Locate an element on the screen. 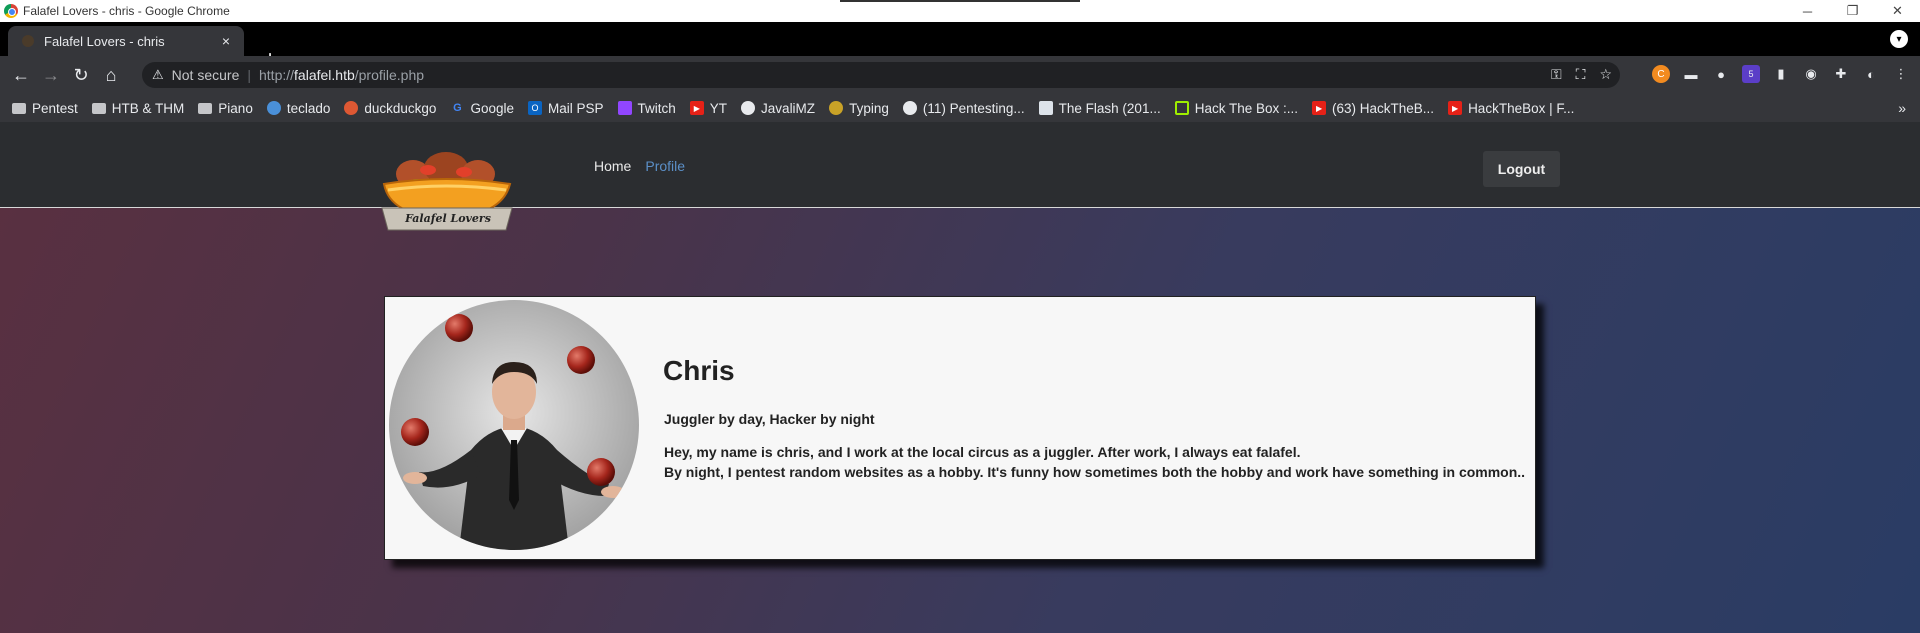 The height and width of the screenshot is (633, 1920). tab-title: Falafel Lovers - chris is located at coordinates (104, 41).